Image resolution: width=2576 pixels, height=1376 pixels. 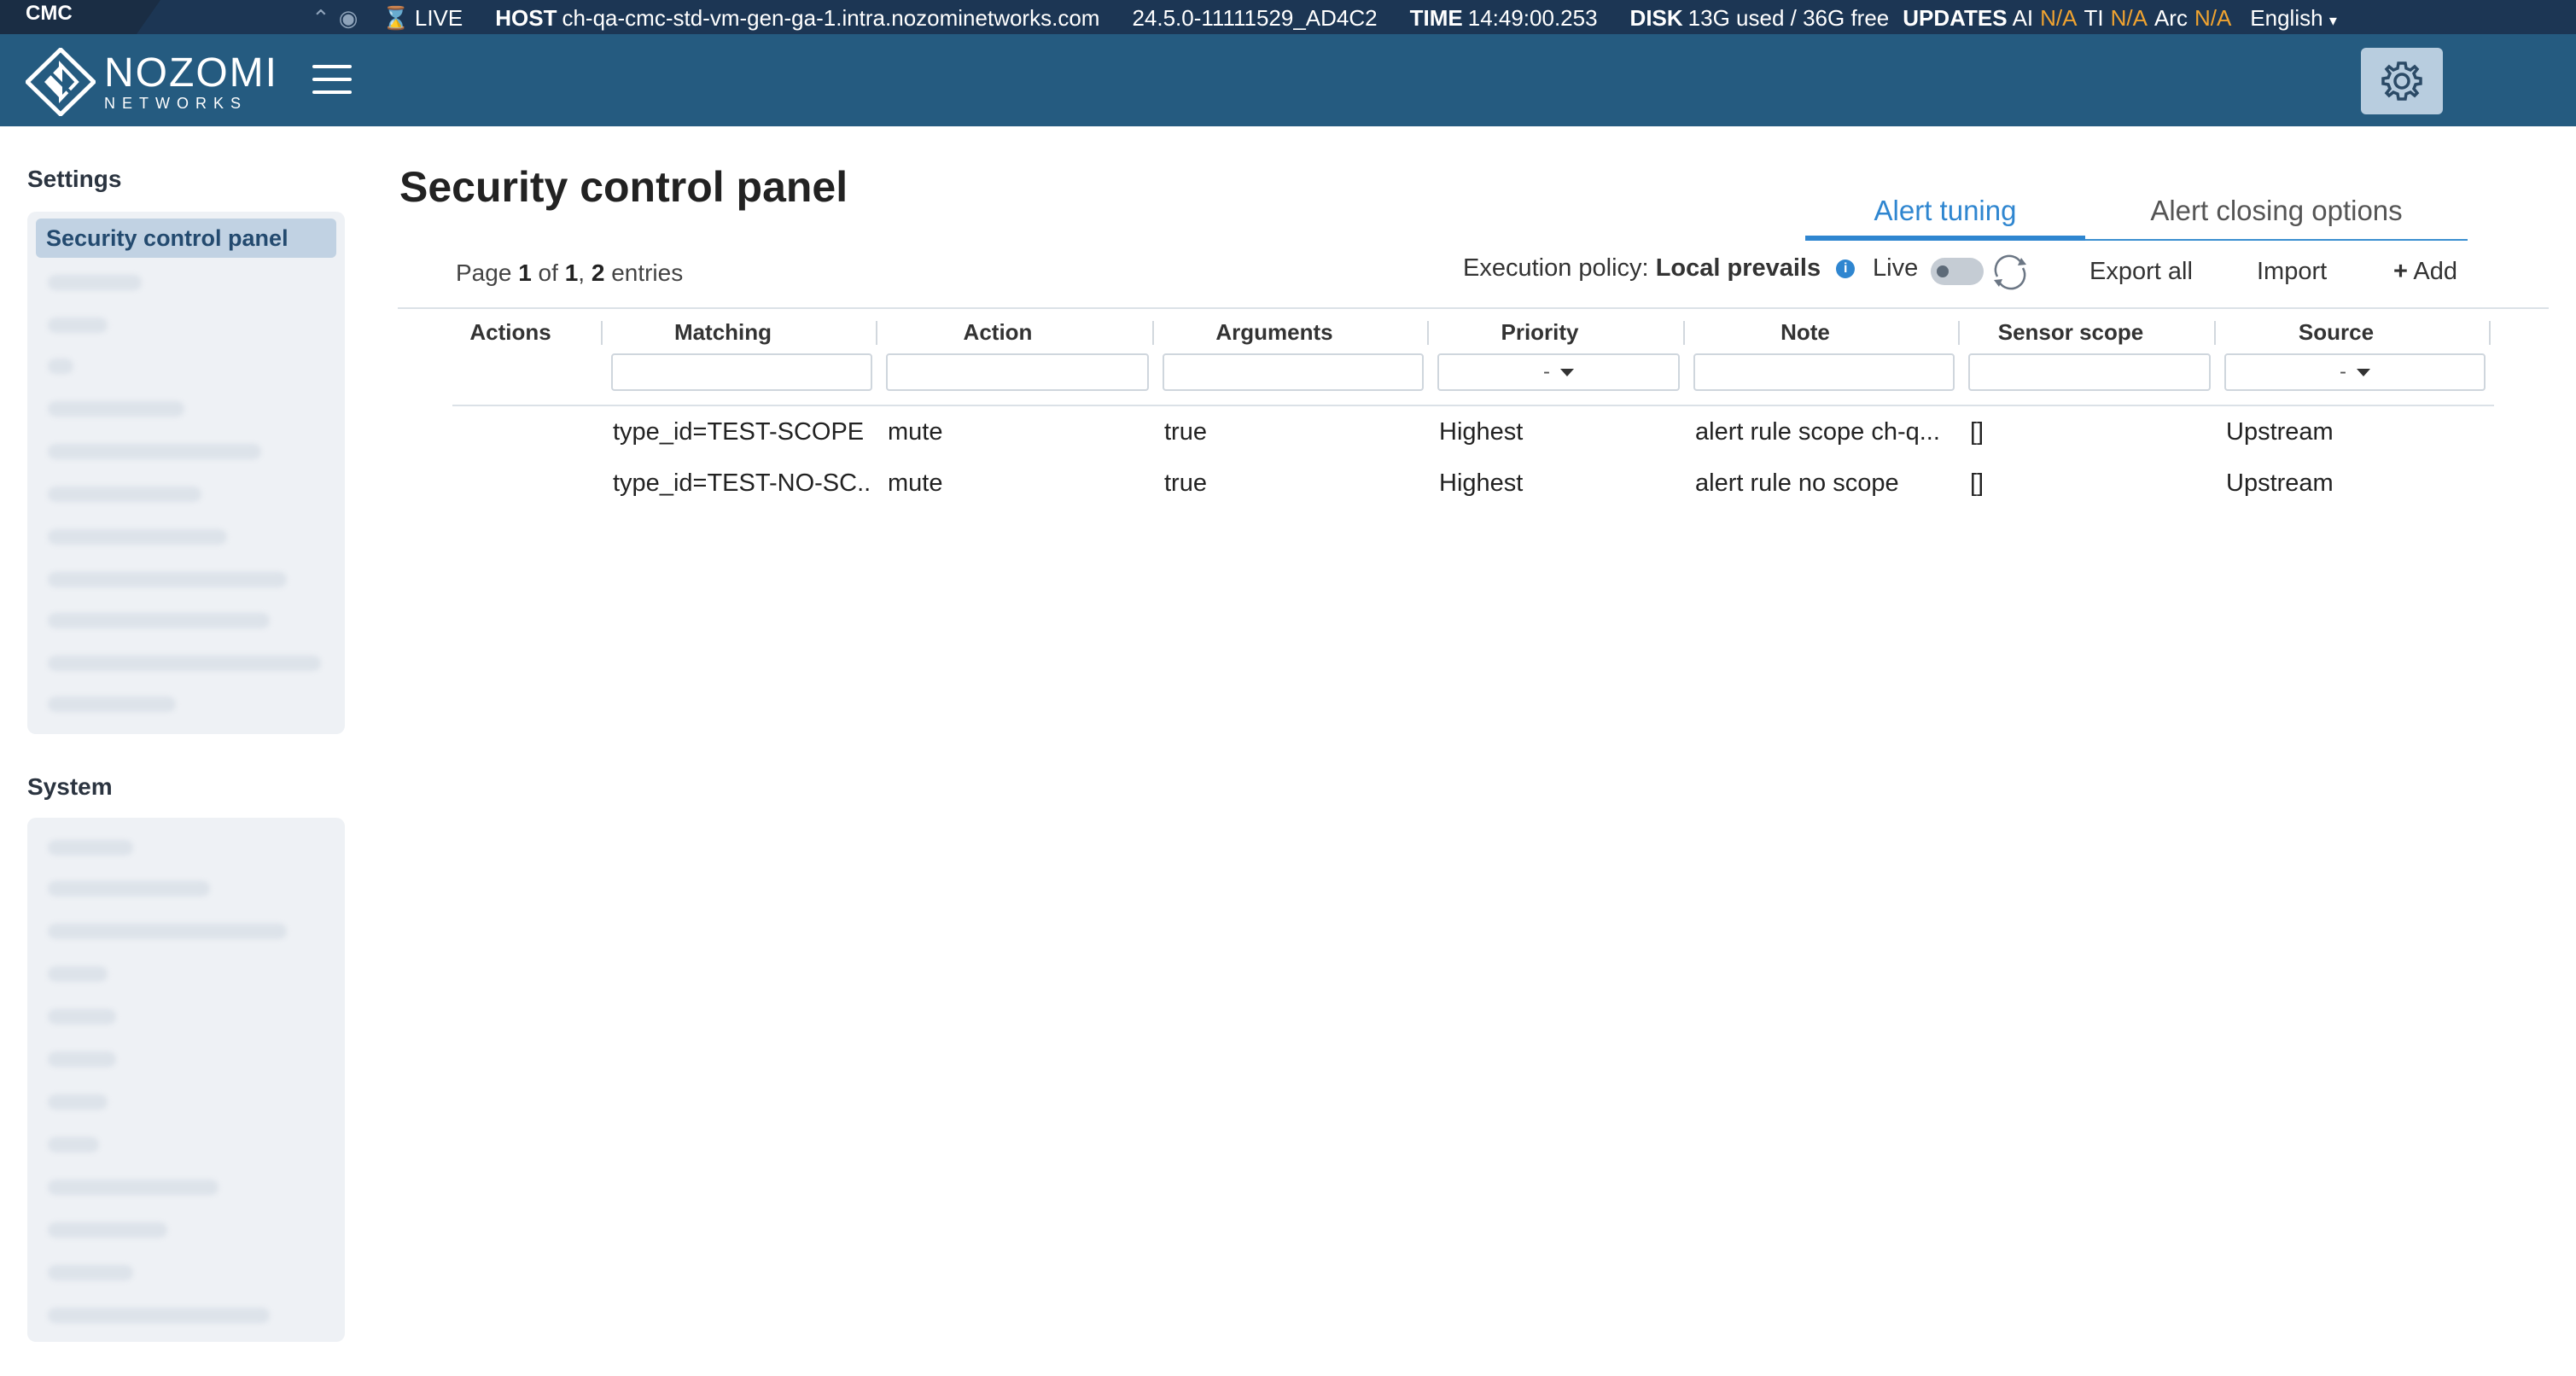 What do you see at coordinates (1656, 18) in the screenshot?
I see `disk-key: DISK` at bounding box center [1656, 18].